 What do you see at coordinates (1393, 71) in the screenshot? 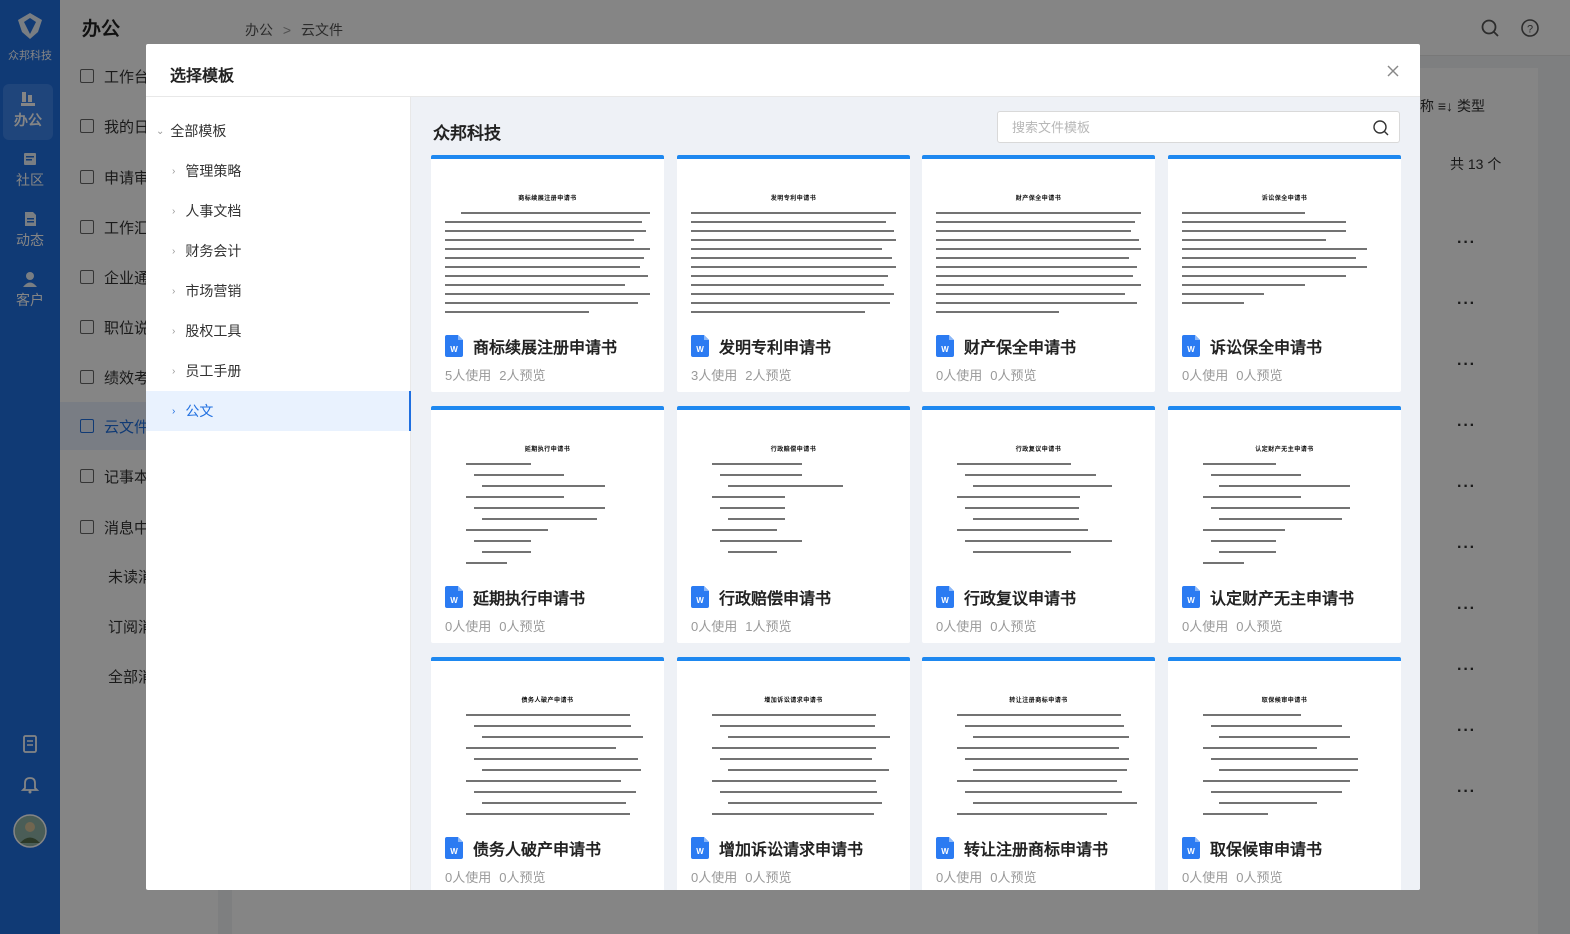
I see `close-icon` at bounding box center [1393, 71].